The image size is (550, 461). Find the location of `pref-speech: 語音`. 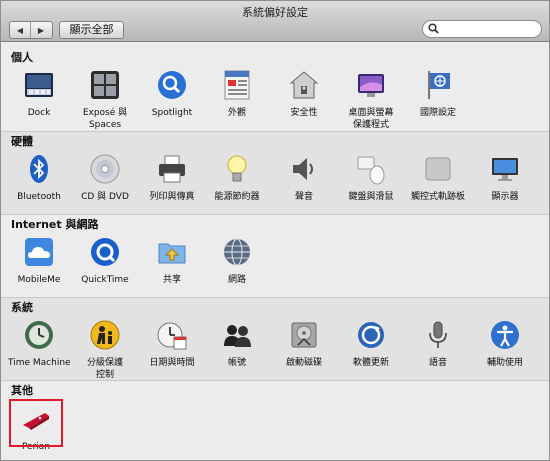

pref-speech: 語音 is located at coordinates (438, 344).